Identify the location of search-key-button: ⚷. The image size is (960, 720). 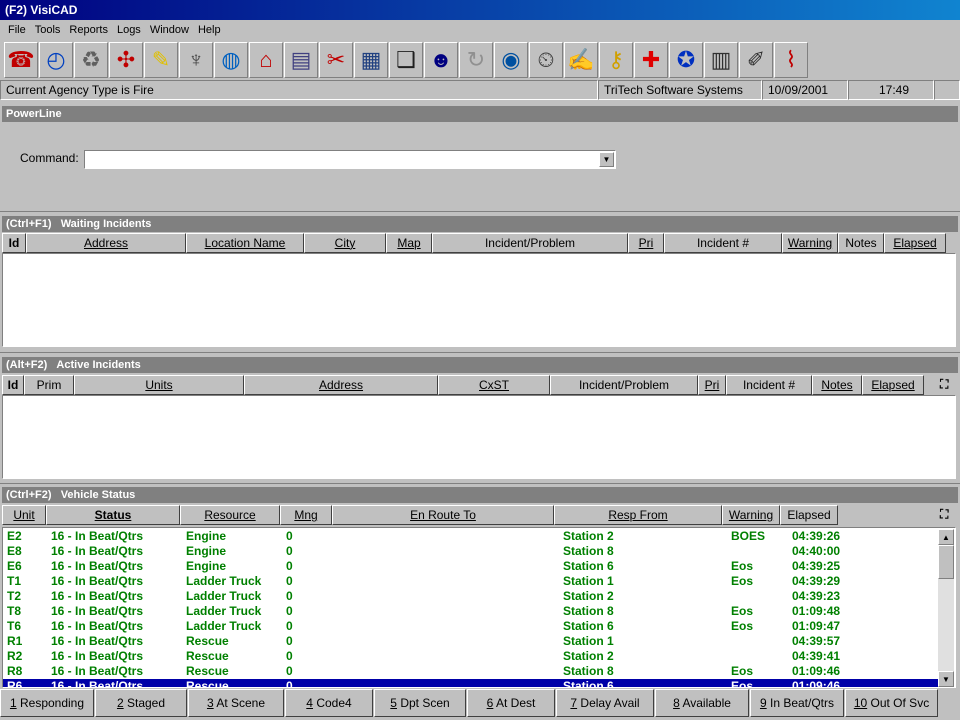
(616, 60).